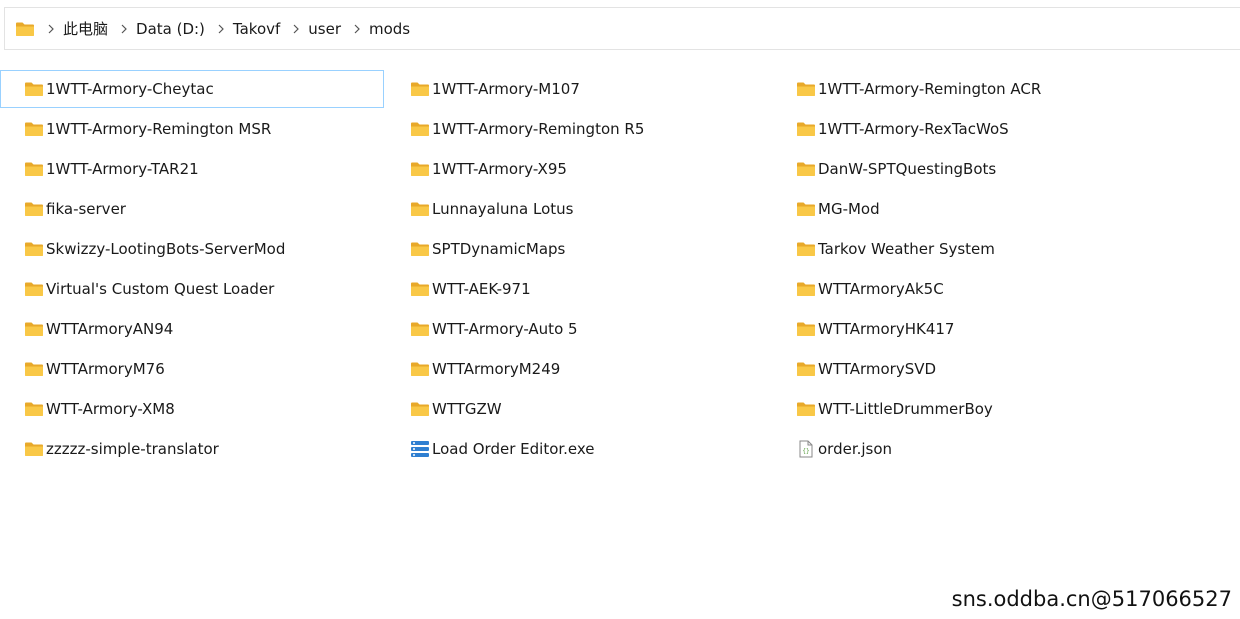 The image size is (1240, 619). I want to click on breadcrumb-segment: 此电脑, so click(85, 28).